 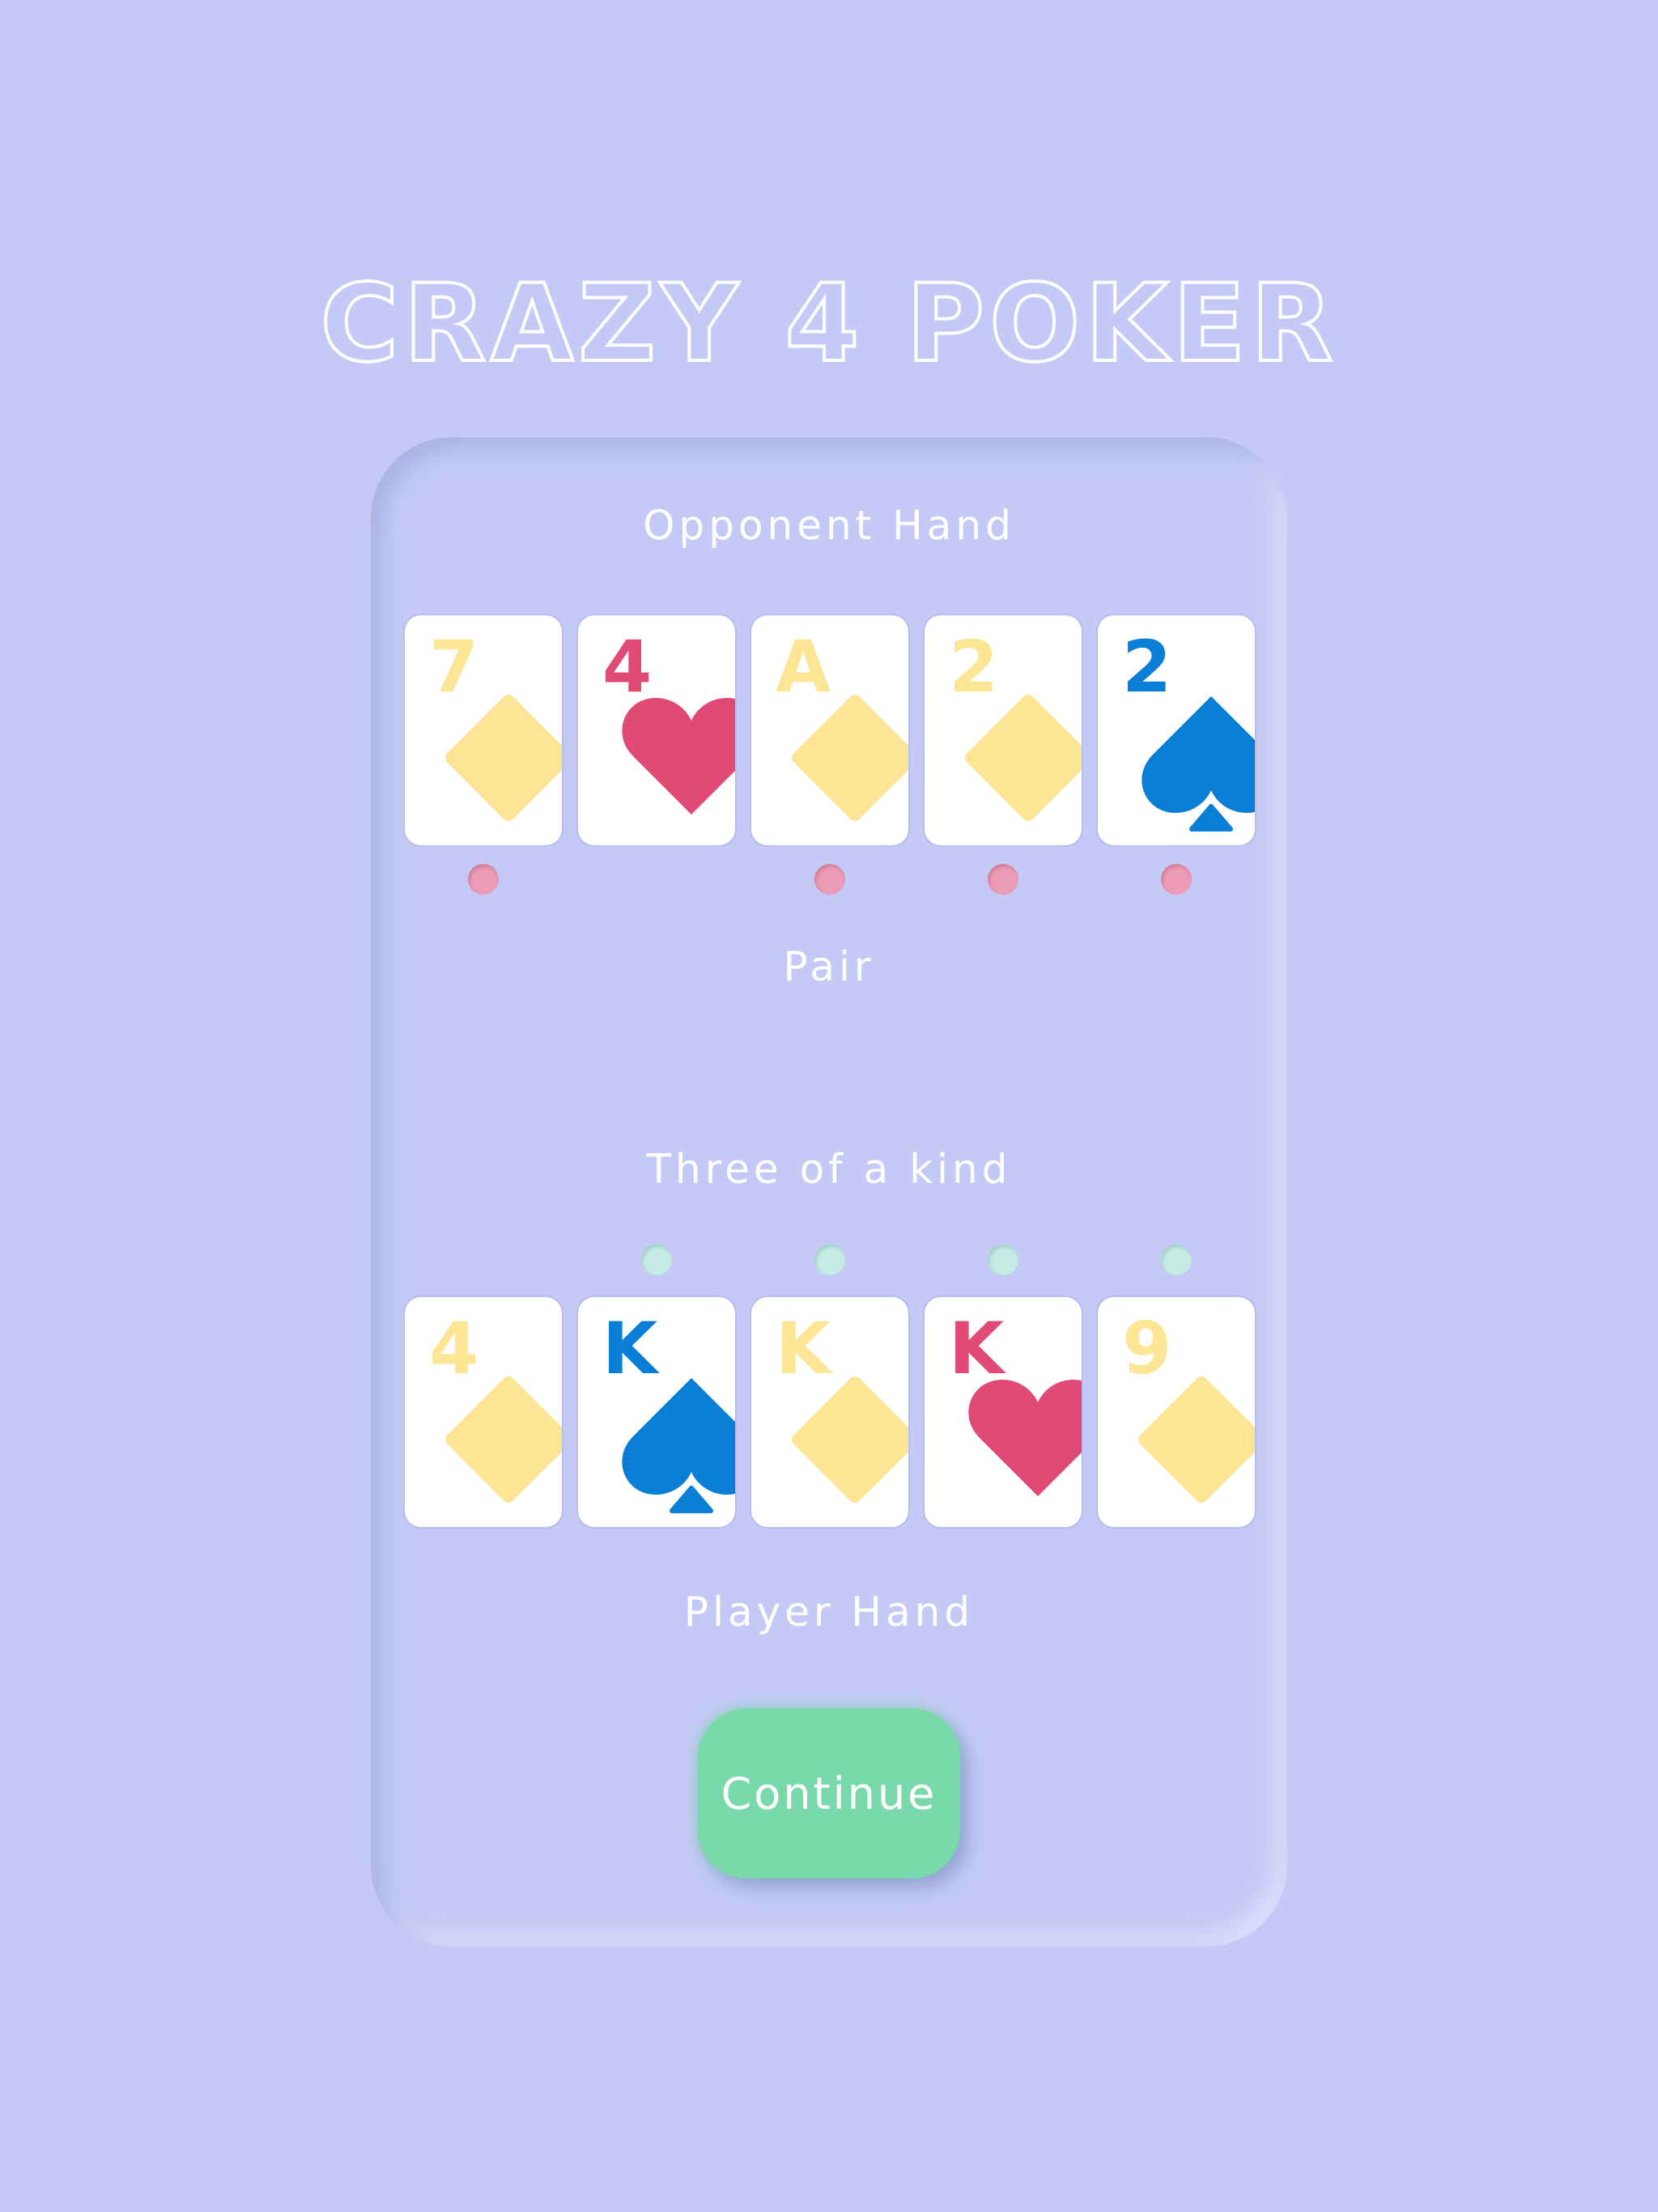 What do you see at coordinates (829, 526) in the screenshot?
I see `opponent-hand-heading: Opponent Hand` at bounding box center [829, 526].